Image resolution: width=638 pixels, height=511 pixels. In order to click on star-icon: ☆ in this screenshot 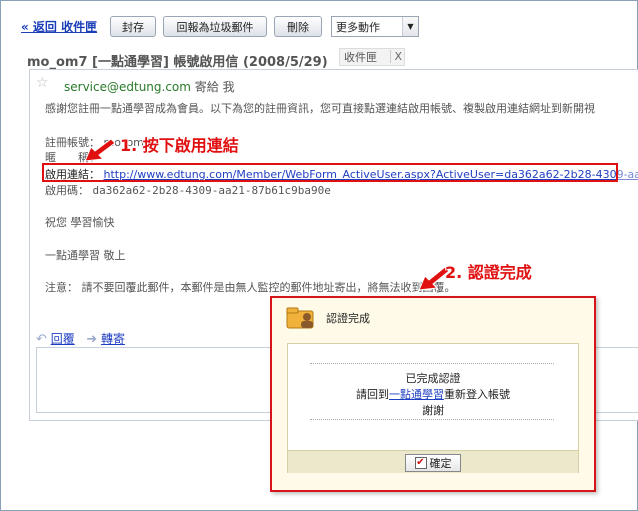, I will do `click(42, 83)`.